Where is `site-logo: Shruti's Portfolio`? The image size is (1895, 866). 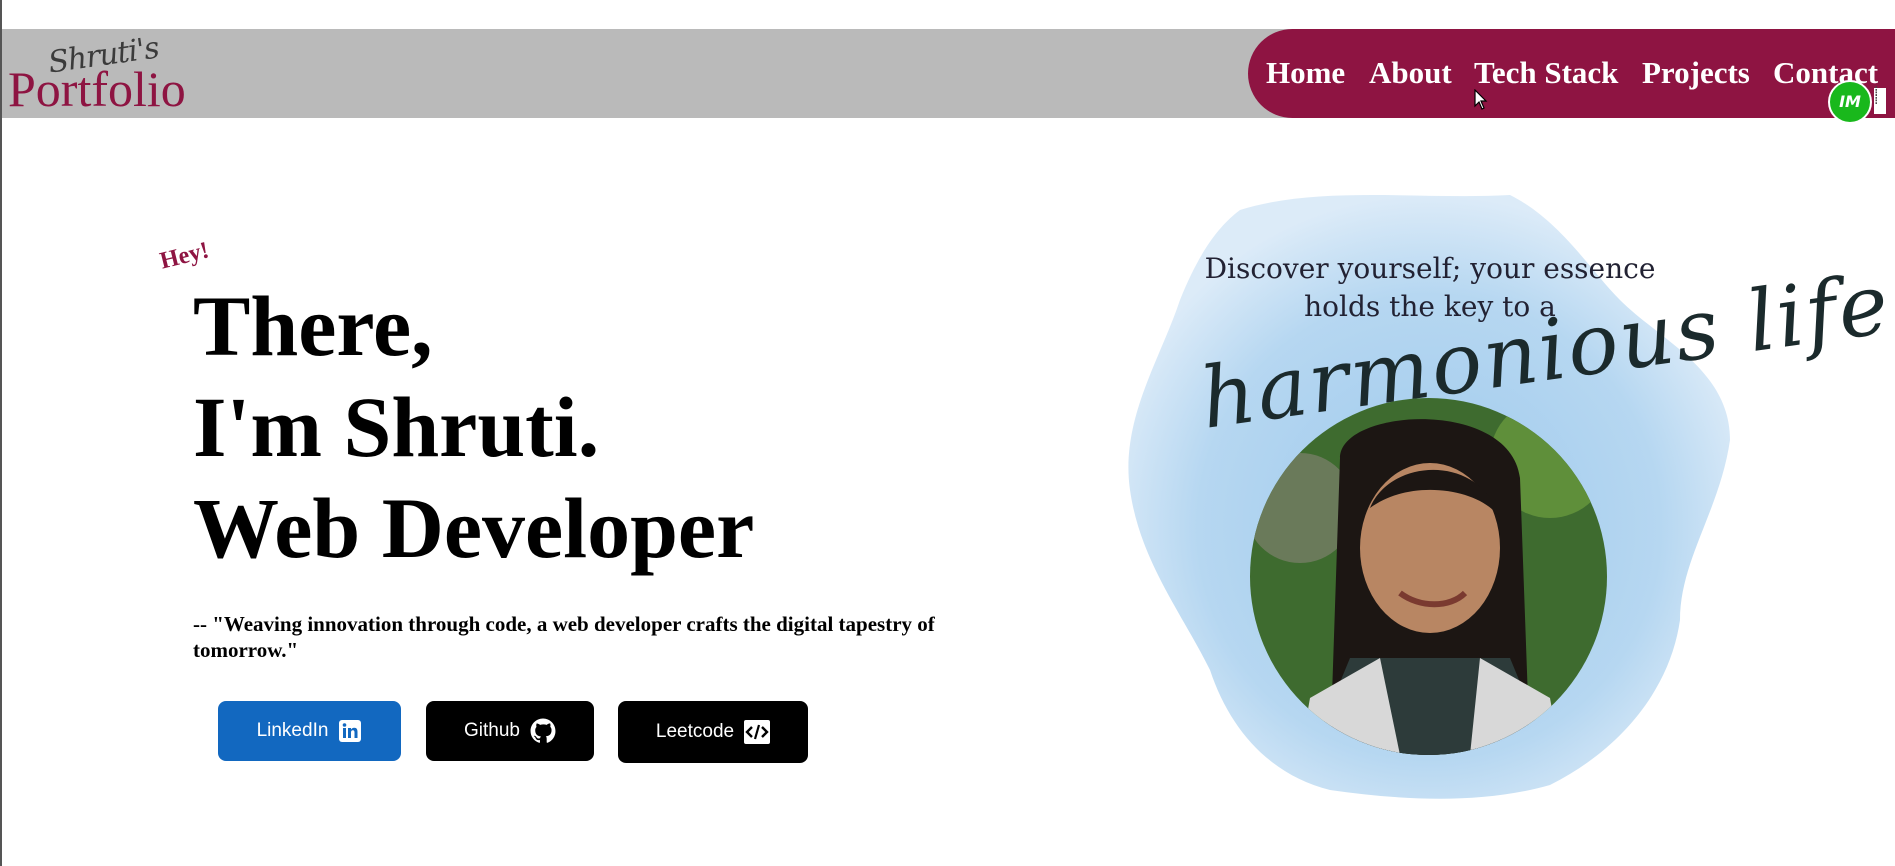
site-logo: Shruti's Portfolio is located at coordinates (108, 73).